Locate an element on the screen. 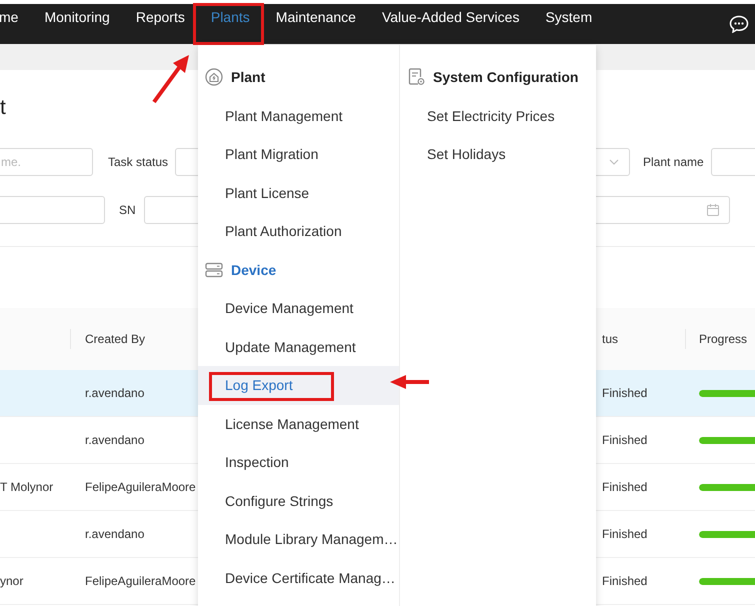  chat-icon is located at coordinates (739, 24).